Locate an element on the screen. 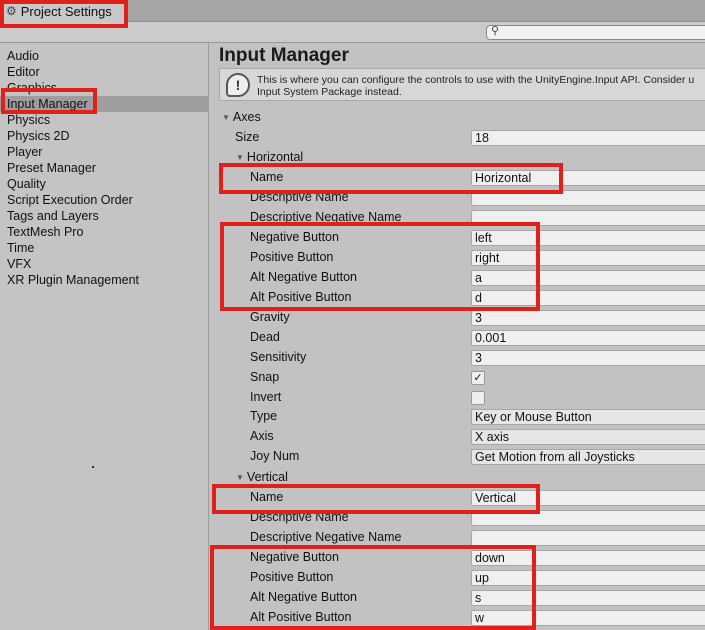 The height and width of the screenshot is (630, 705). invert-label: Invert is located at coordinates (266, 397).